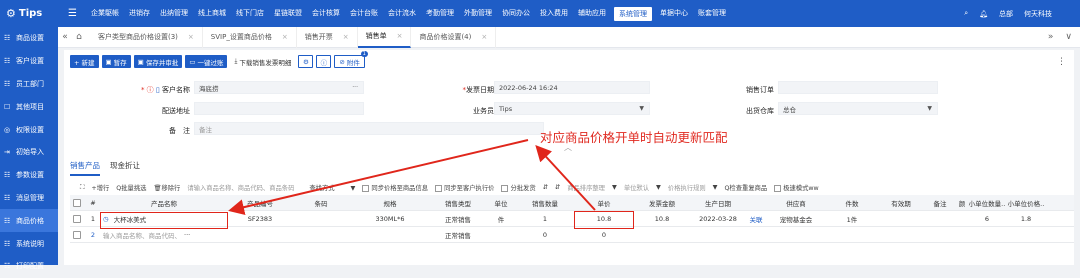 This screenshot has width=1080, height=278. What do you see at coordinates (351, 59) in the screenshot?
I see `attachment-button: ⊘ 附件 1` at bounding box center [351, 59].